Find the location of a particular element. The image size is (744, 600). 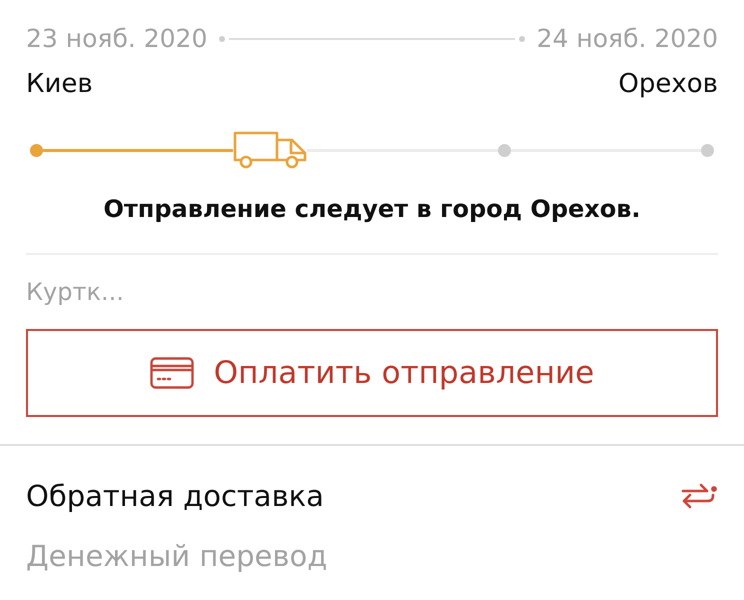

departure-city: Киев is located at coordinates (59, 84).